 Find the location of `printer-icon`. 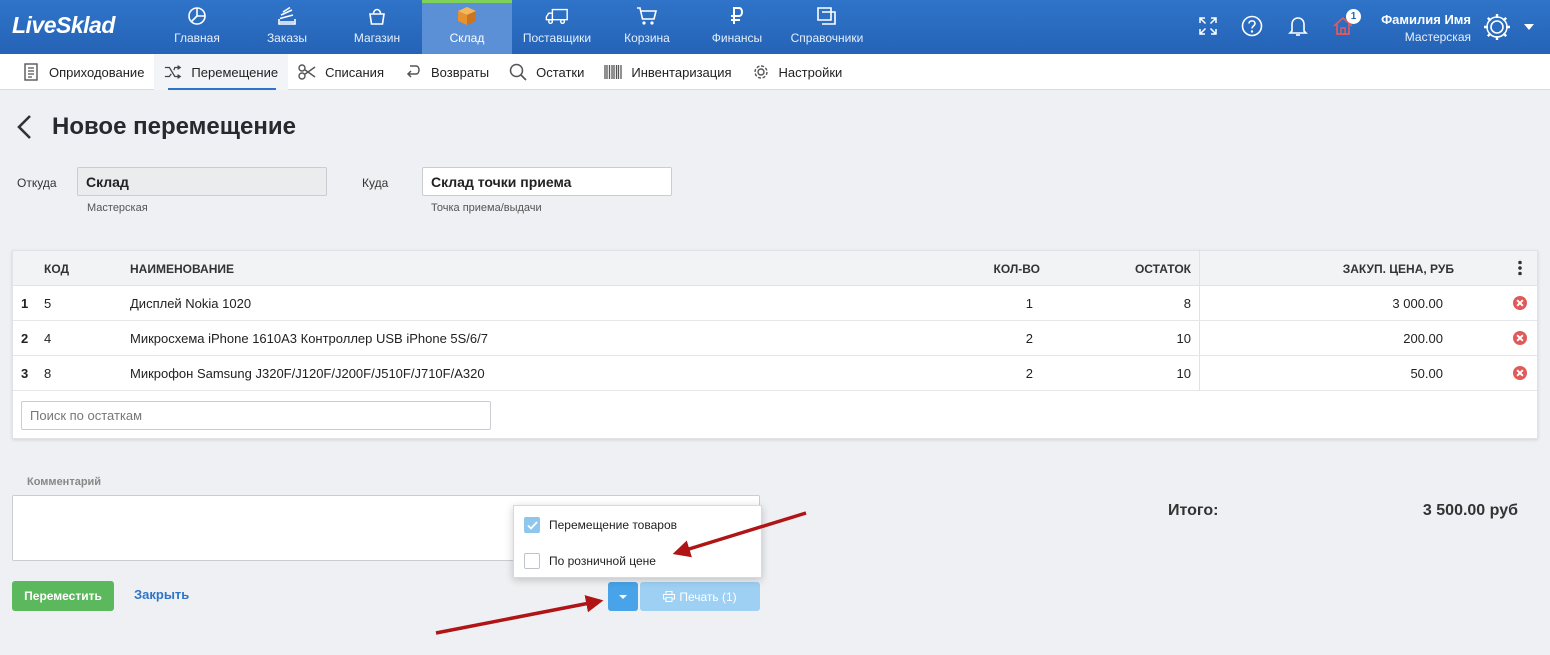

printer-icon is located at coordinates (669, 596).